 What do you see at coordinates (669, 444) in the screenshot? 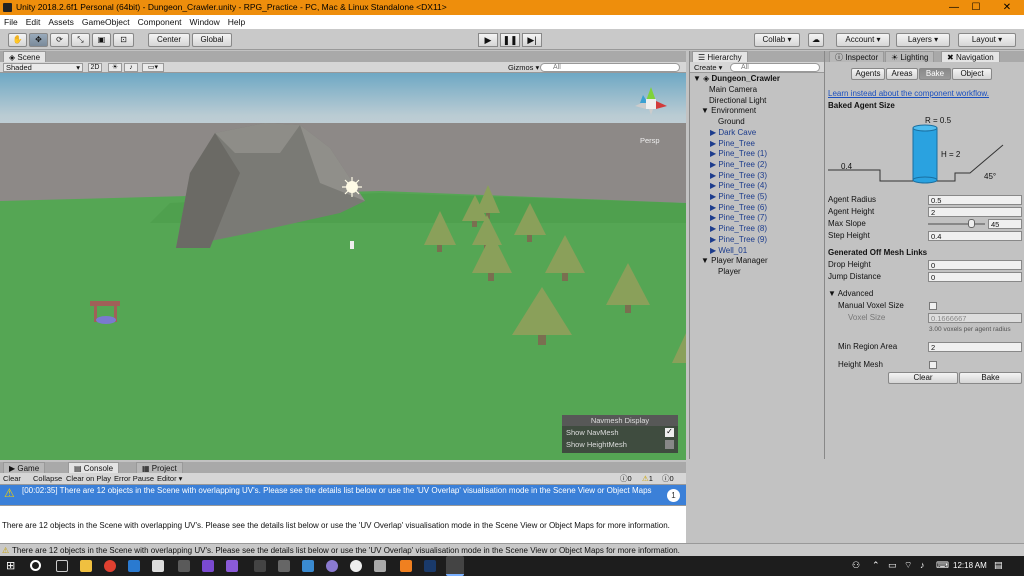
I see `show-heightmesh-checkbox` at bounding box center [669, 444].